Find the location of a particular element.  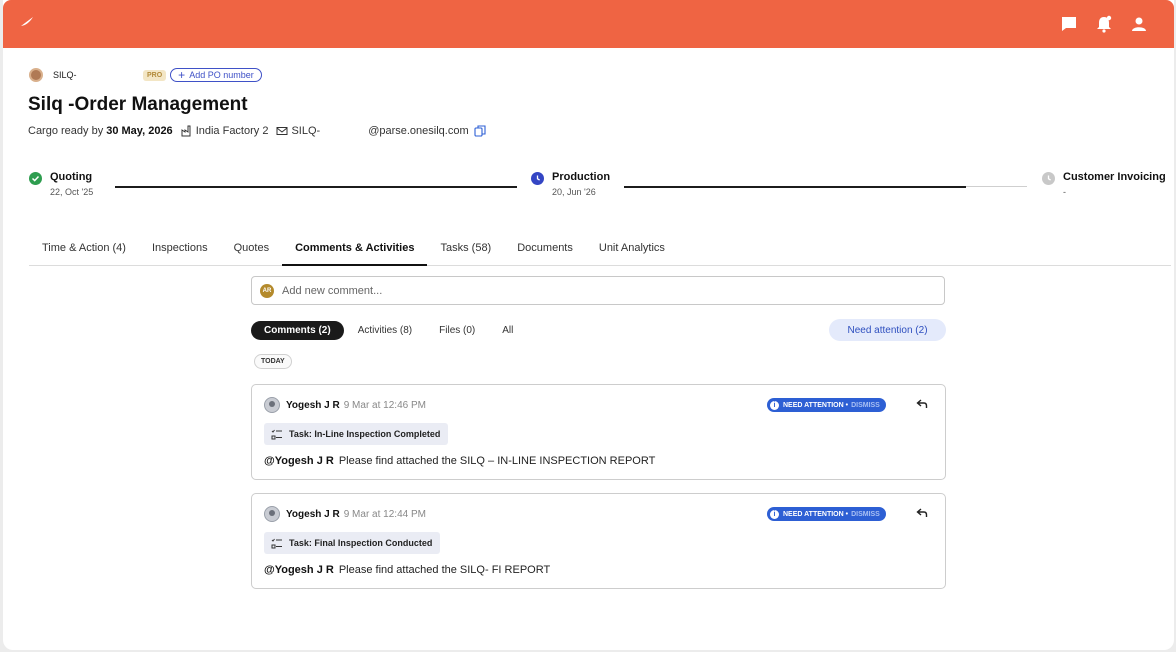

top-bar is located at coordinates (588, 24).